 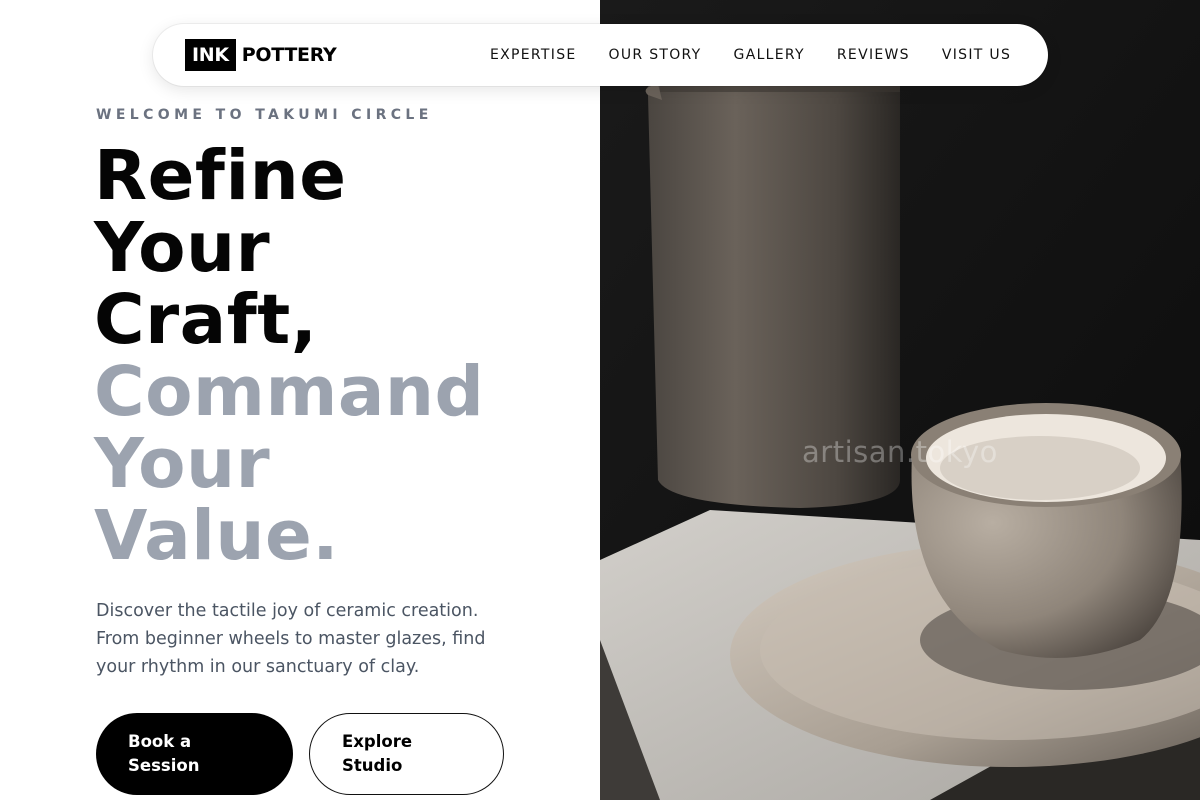 What do you see at coordinates (216, 536) in the screenshot?
I see `headline-line-muted: Value.` at bounding box center [216, 536].